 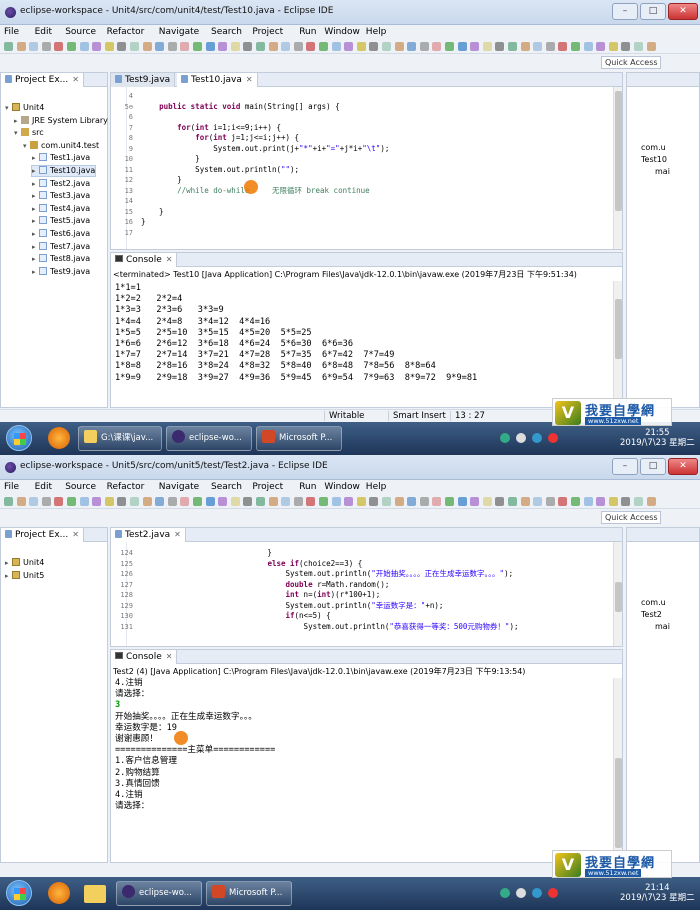 I want to click on tree-item: ▾ Unit4, so click(x=24, y=108).